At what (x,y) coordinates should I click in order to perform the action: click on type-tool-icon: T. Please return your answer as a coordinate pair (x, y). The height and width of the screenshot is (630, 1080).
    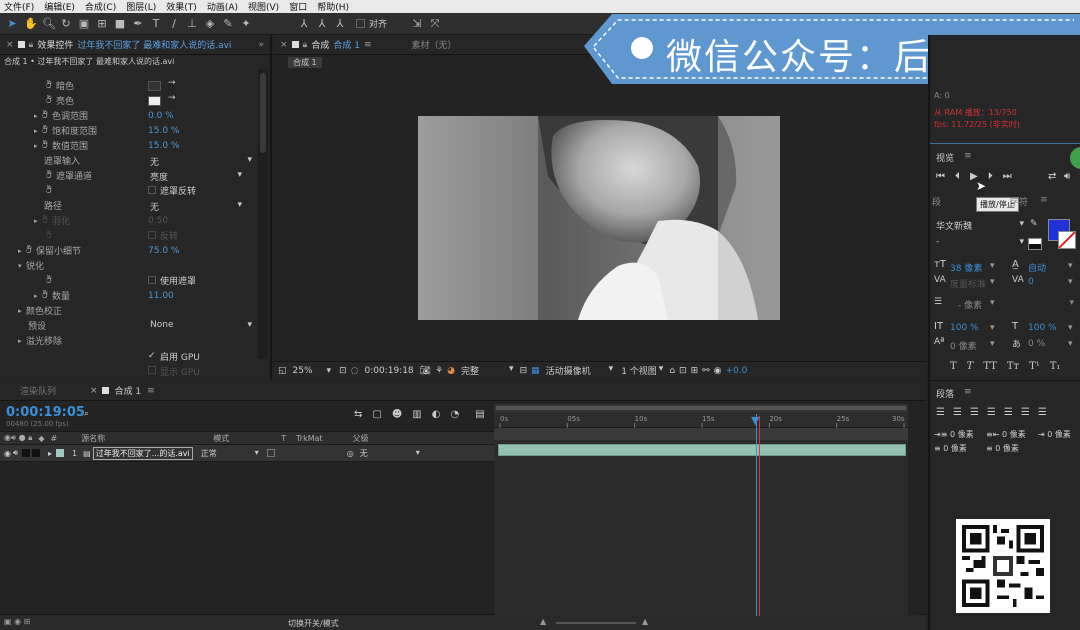
    Looking at the image, I should click on (156, 23).